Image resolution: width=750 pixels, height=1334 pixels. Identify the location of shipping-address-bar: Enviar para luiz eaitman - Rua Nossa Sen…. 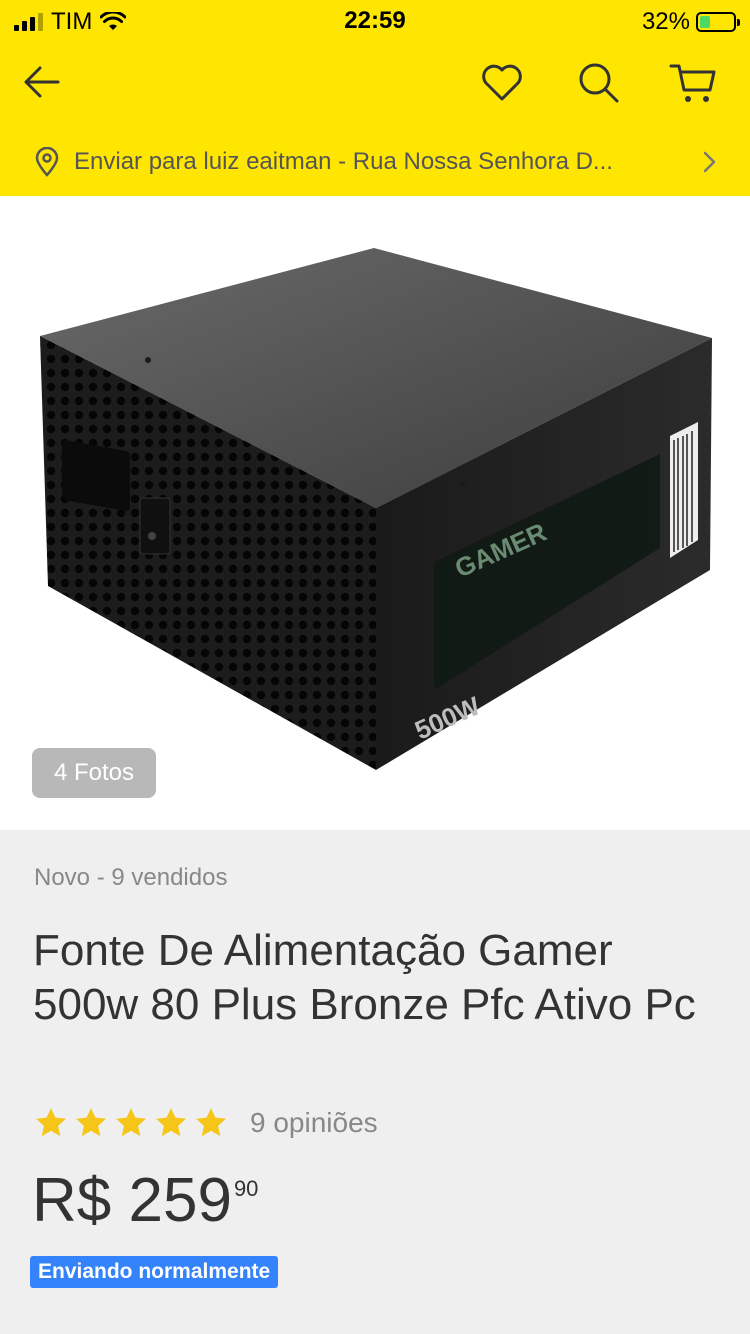
(375, 162).